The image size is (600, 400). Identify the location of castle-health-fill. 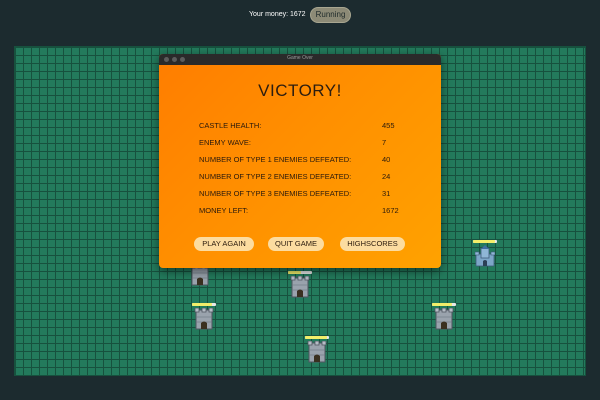
(484, 241).